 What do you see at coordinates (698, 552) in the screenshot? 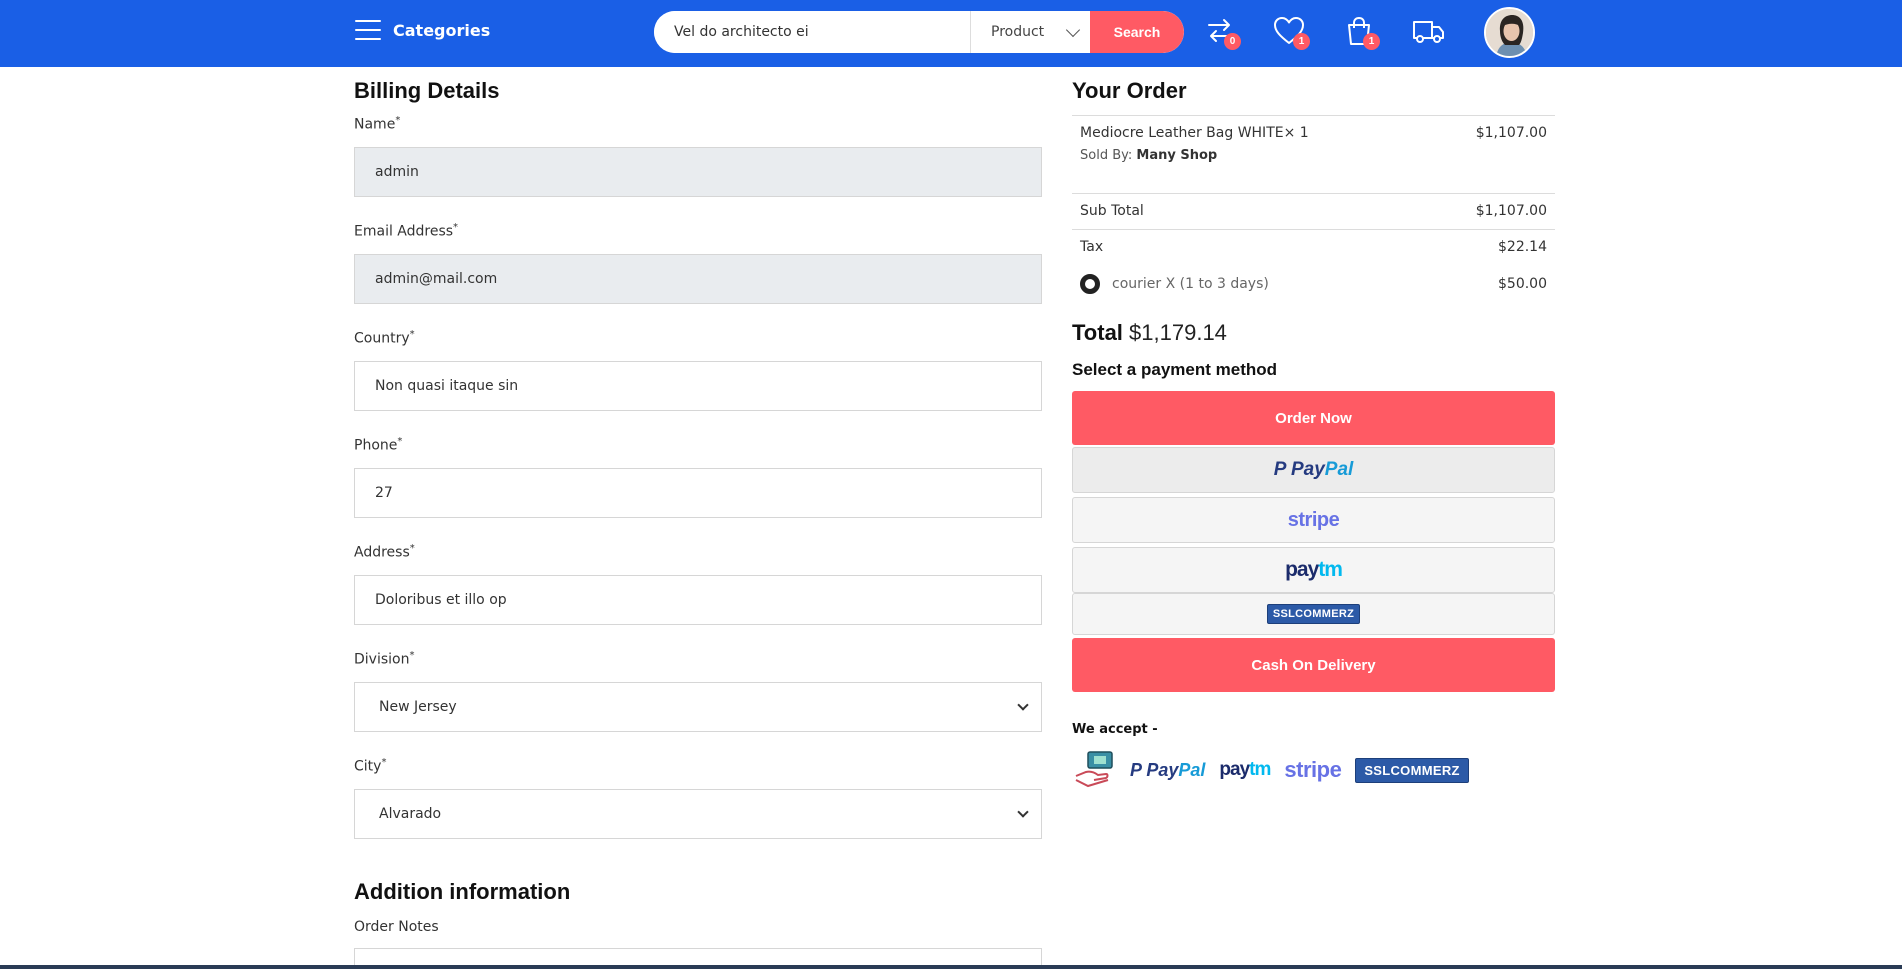
I see `address-field-group: Address*` at bounding box center [698, 552].